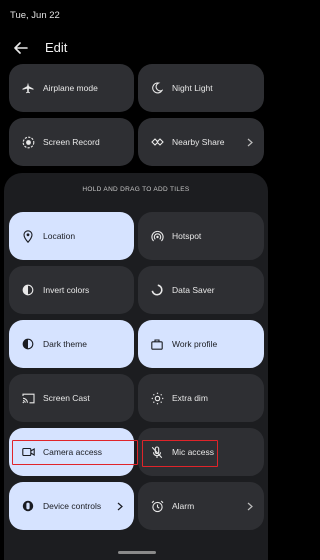  Describe the element at coordinates (157, 398) in the screenshot. I see `extra-dim-icon` at that location.